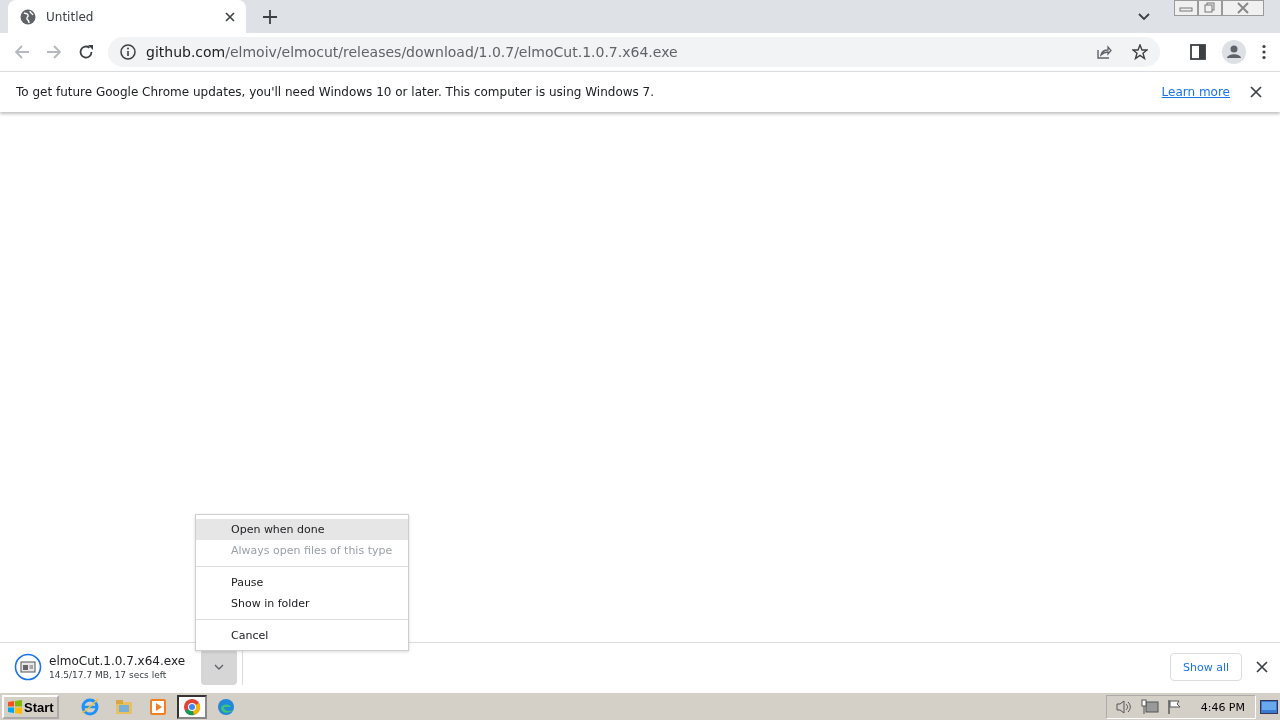 The width and height of the screenshot is (1280, 720). I want to click on reload-icon, so click(86, 52).